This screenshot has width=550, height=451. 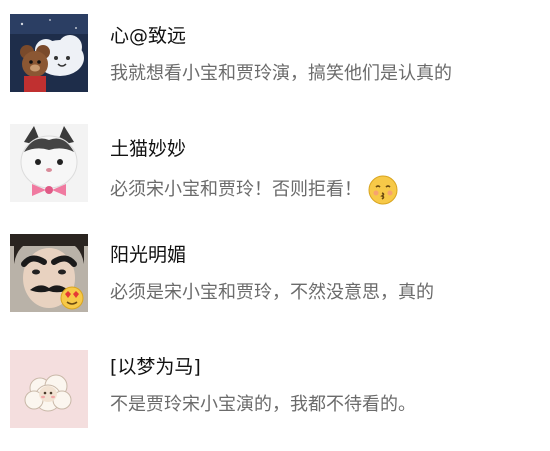 What do you see at coordinates (49, 273) in the screenshot?
I see `mustache-face-avatar` at bounding box center [49, 273].